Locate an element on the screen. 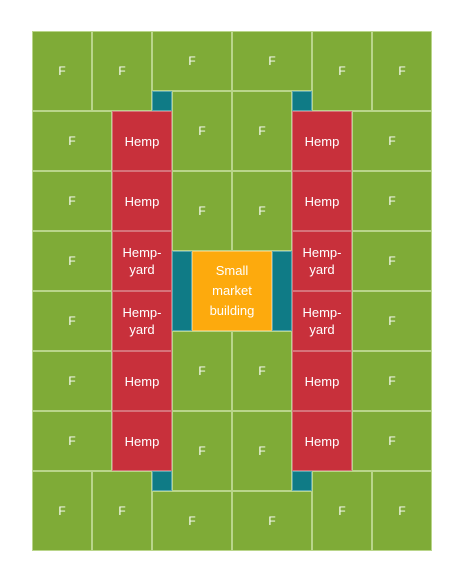 The height and width of the screenshot is (584, 462). market-building-label: building is located at coordinates (232, 310).